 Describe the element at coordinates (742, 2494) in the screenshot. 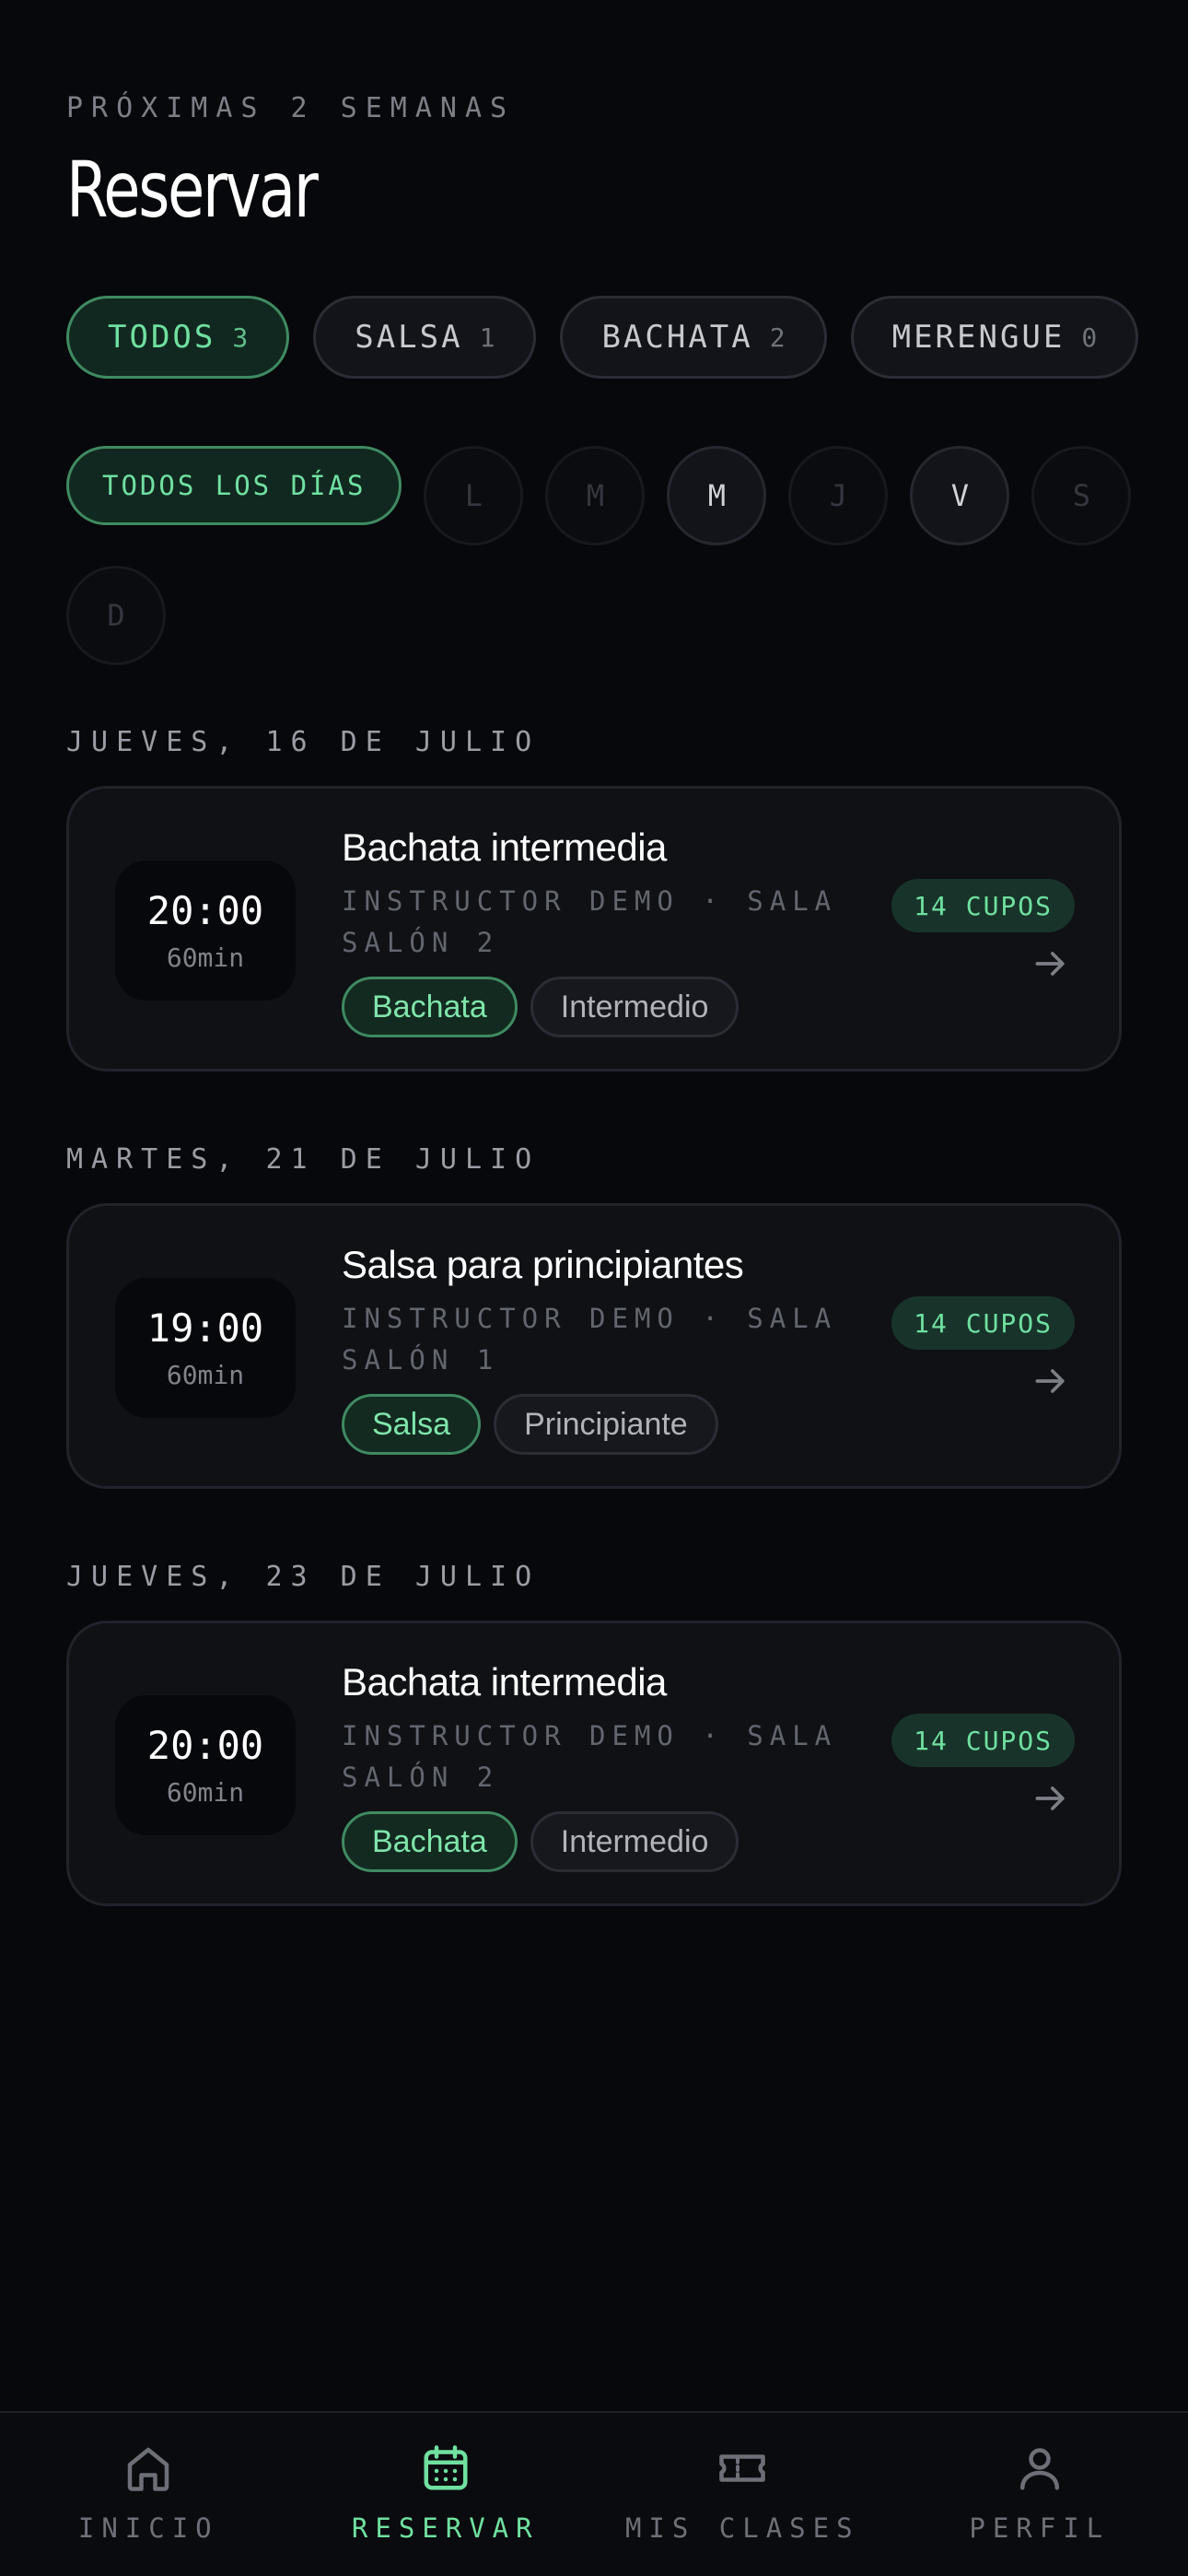

I see `tab-mis-clases: MIS CLASES` at that location.